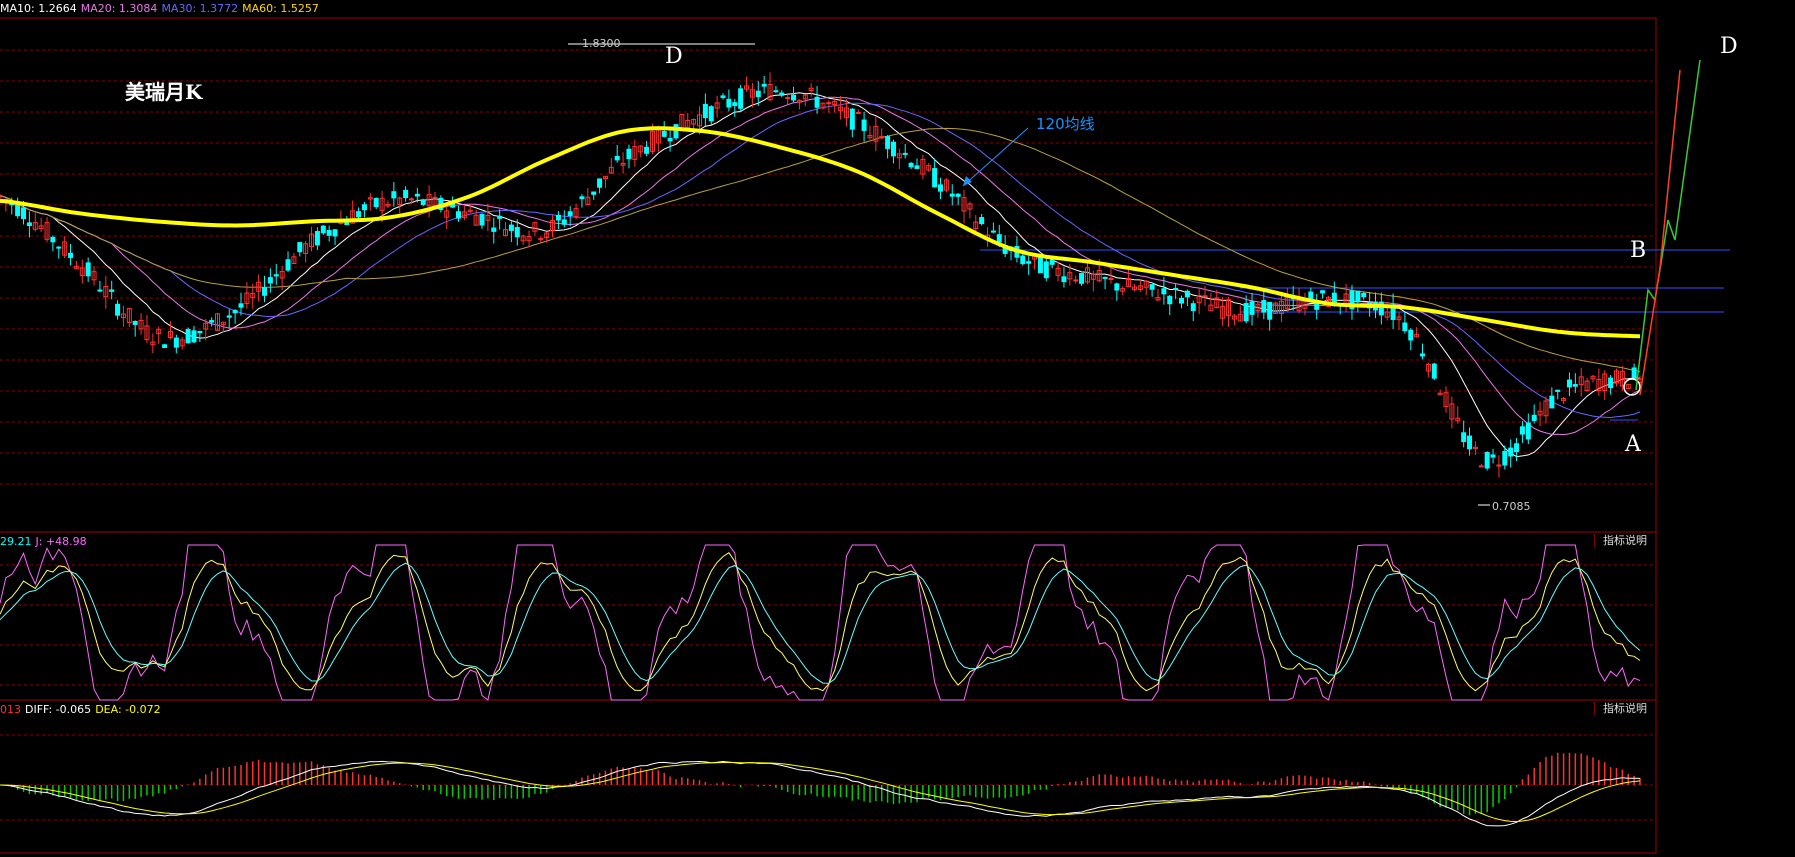  Describe the element at coordinates (280, 8) in the screenshot. I see `ma-legend-item-3: MA60: 1.5257` at that location.